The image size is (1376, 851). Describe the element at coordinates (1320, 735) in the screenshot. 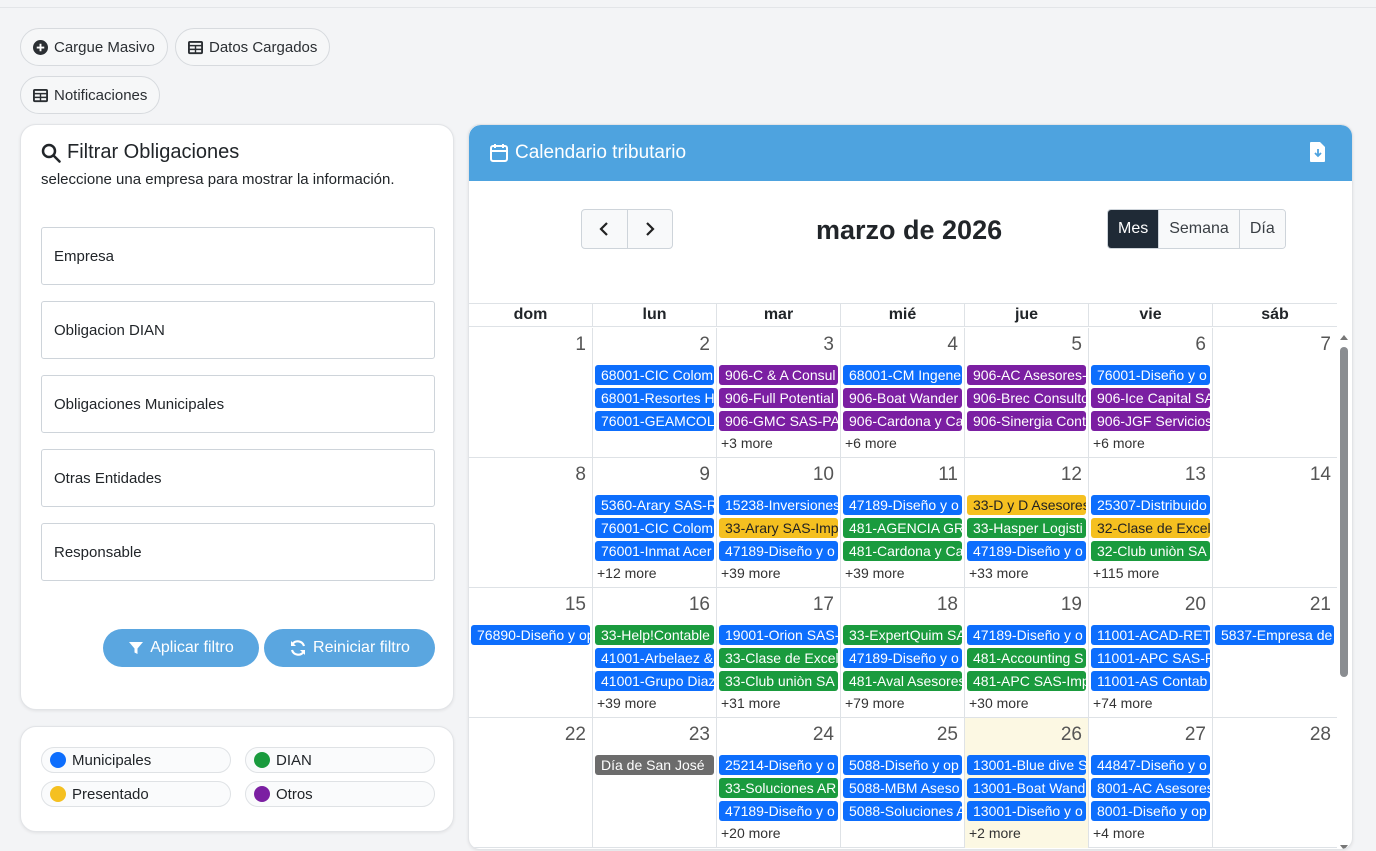

I see `day-number: 28` at that location.